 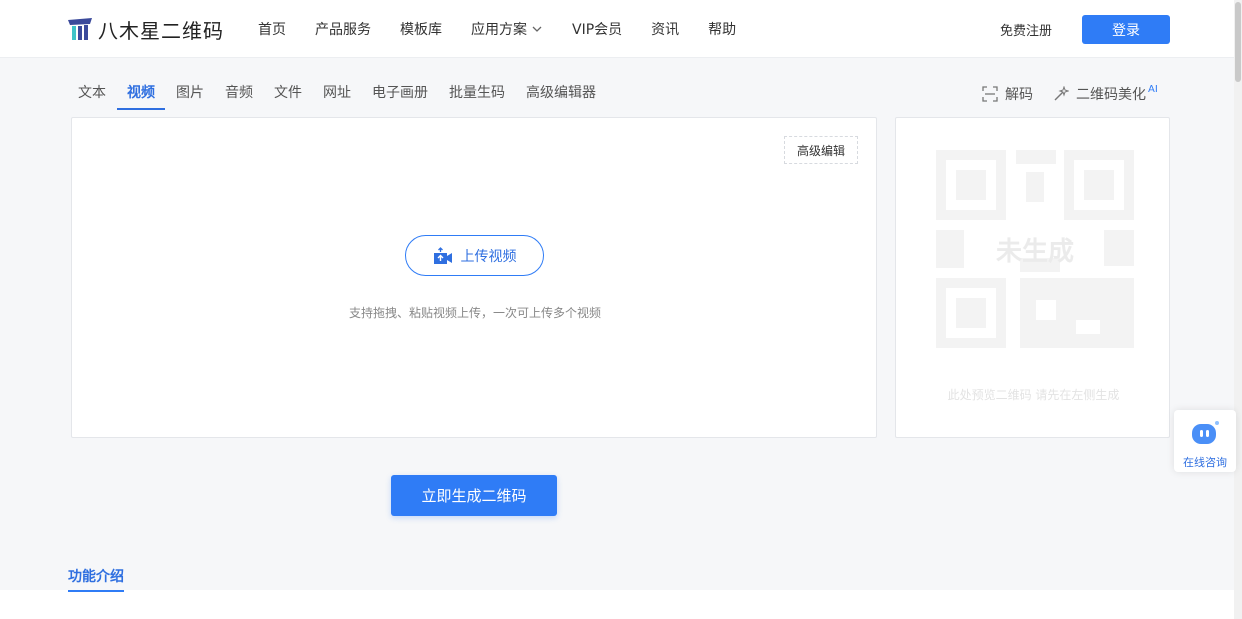 I want to click on upload-video-button: 上传视频, so click(x=474, y=255).